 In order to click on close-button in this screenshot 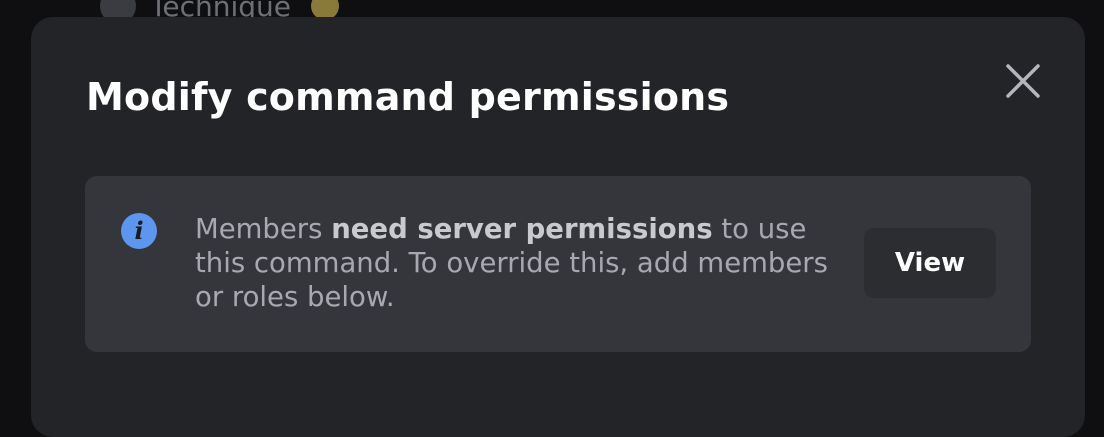, I will do `click(1023, 81)`.